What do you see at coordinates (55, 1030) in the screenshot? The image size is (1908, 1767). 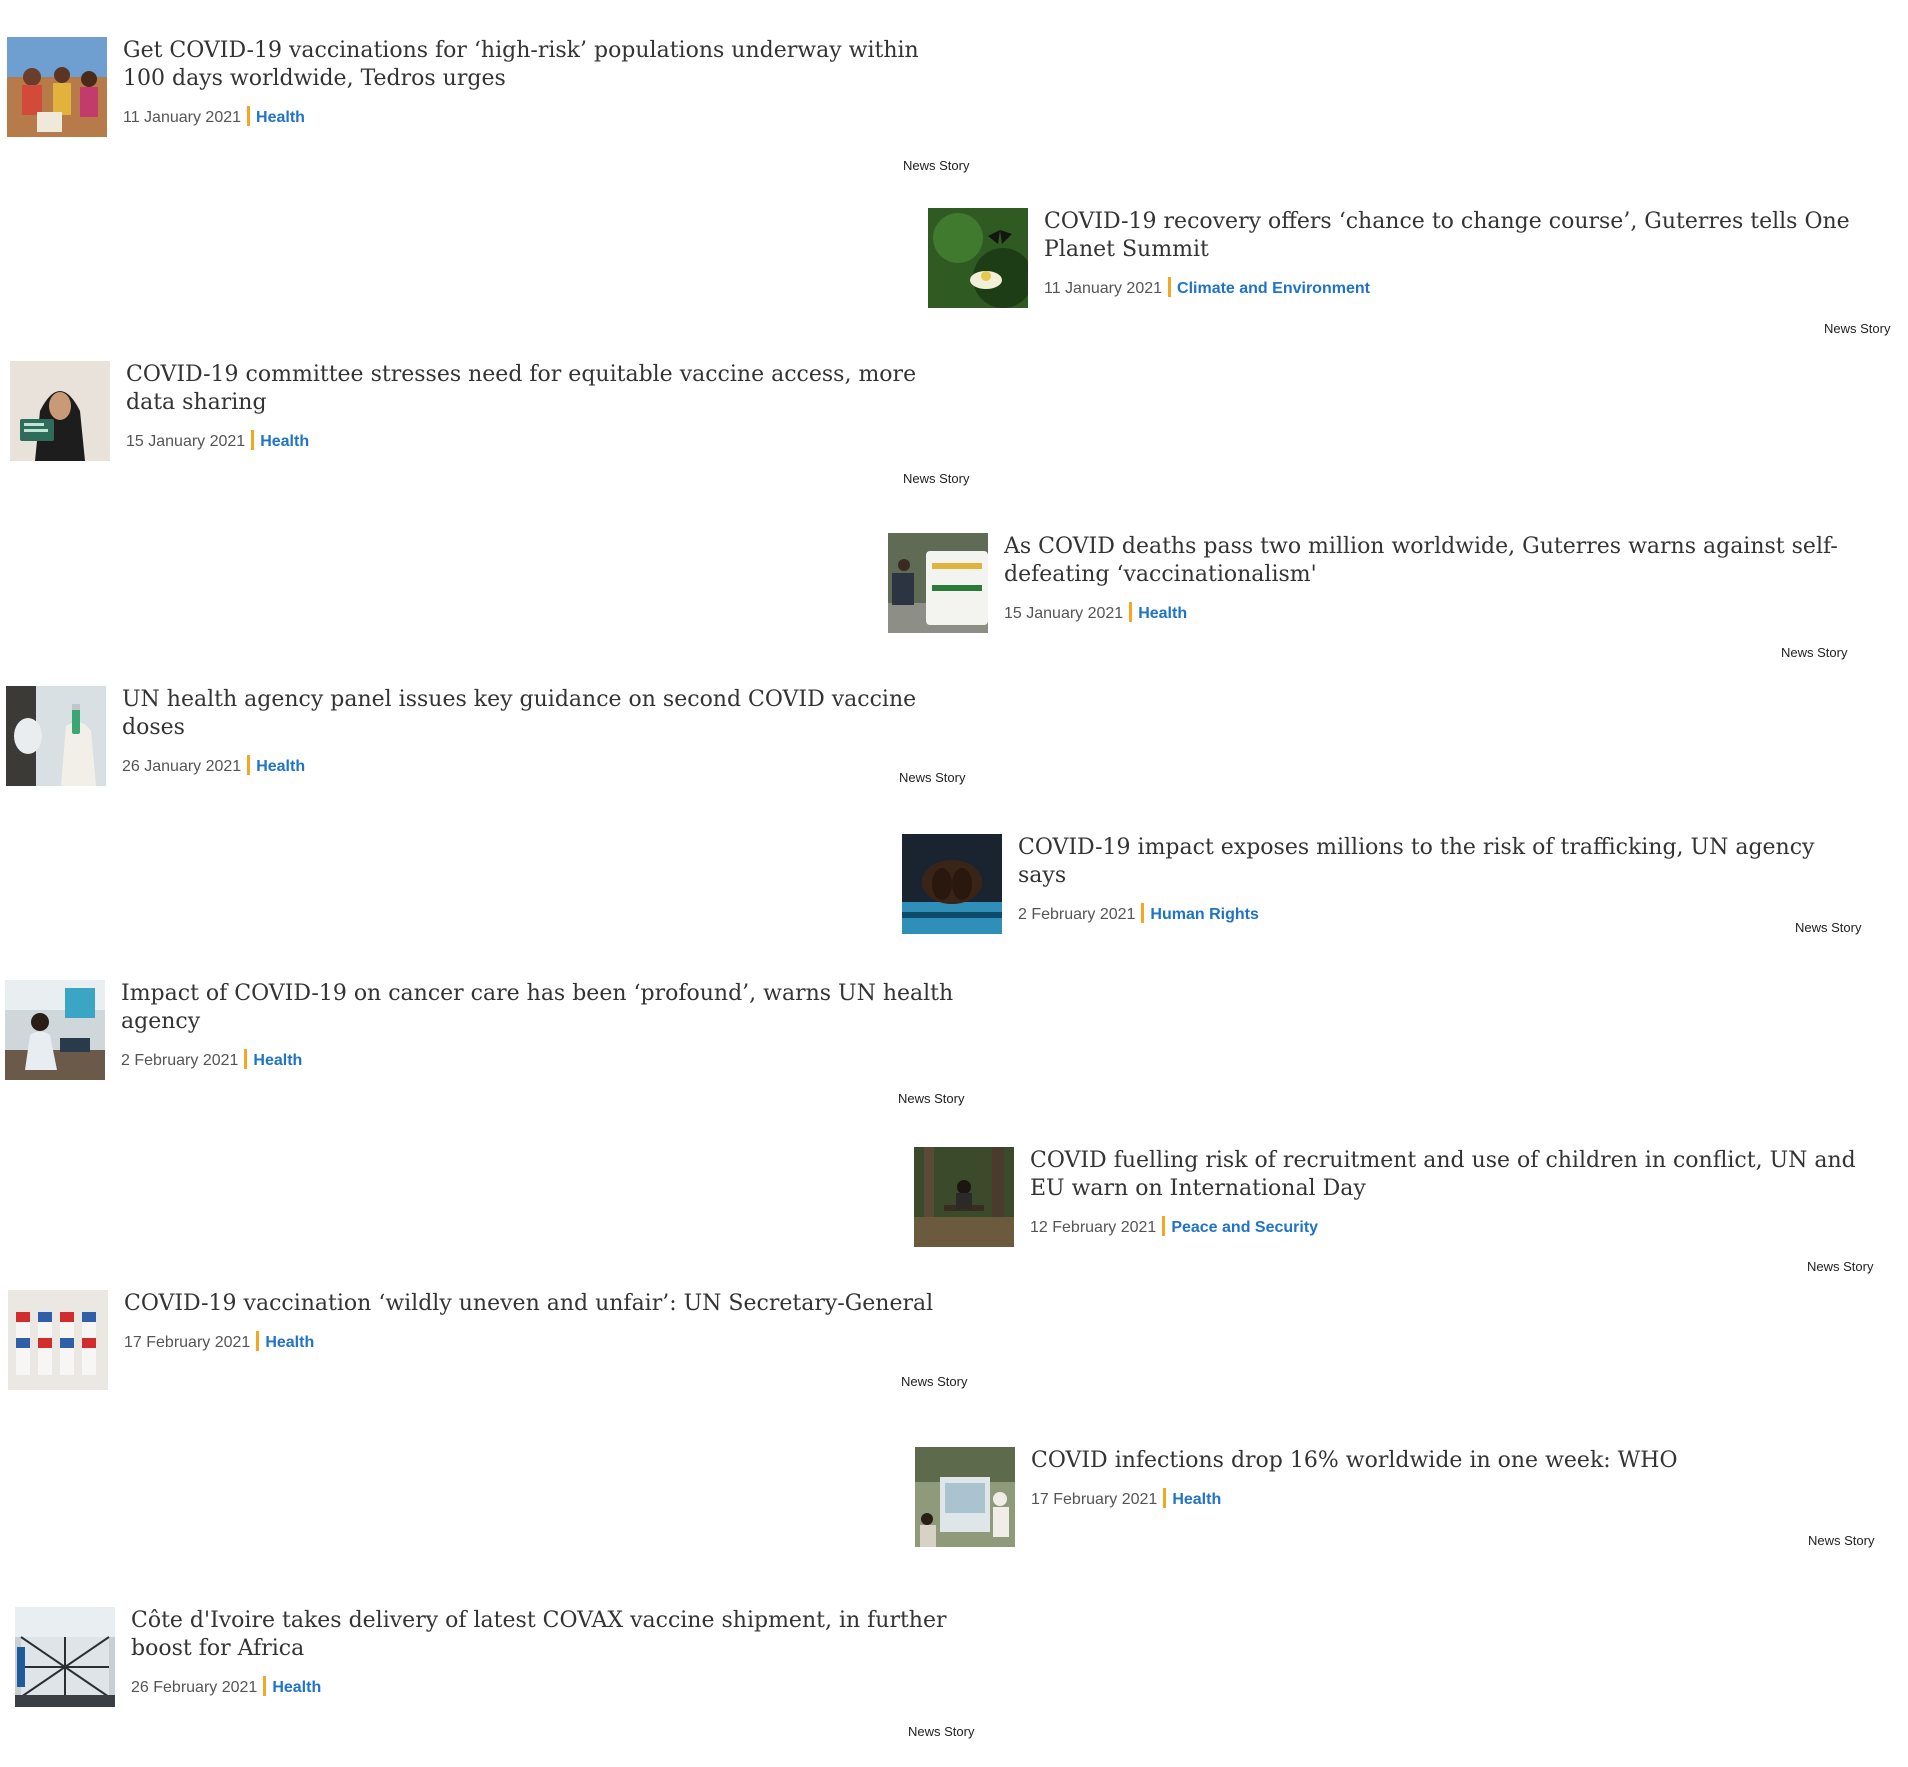 I see `clinic-photo-icon` at bounding box center [55, 1030].